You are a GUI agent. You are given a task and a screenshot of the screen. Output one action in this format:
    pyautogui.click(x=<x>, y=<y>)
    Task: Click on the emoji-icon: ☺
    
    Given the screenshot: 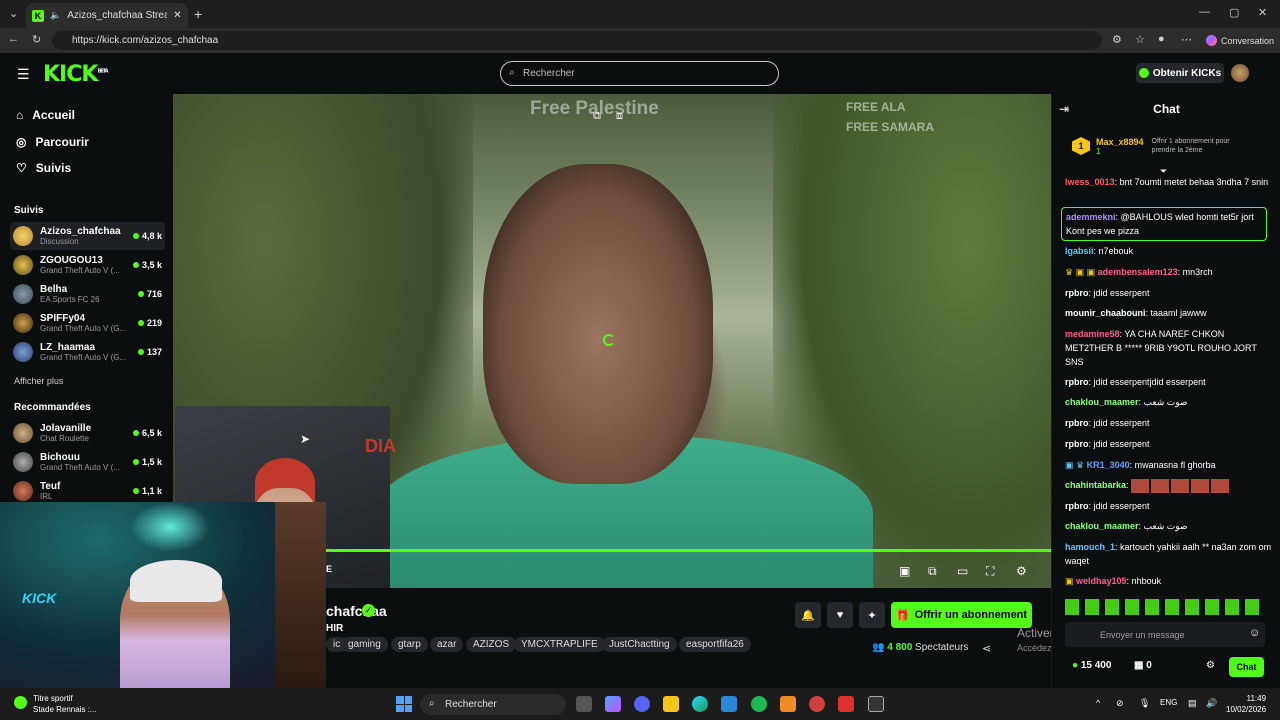 What is the action you would take?
    pyautogui.click(x=1254, y=633)
    